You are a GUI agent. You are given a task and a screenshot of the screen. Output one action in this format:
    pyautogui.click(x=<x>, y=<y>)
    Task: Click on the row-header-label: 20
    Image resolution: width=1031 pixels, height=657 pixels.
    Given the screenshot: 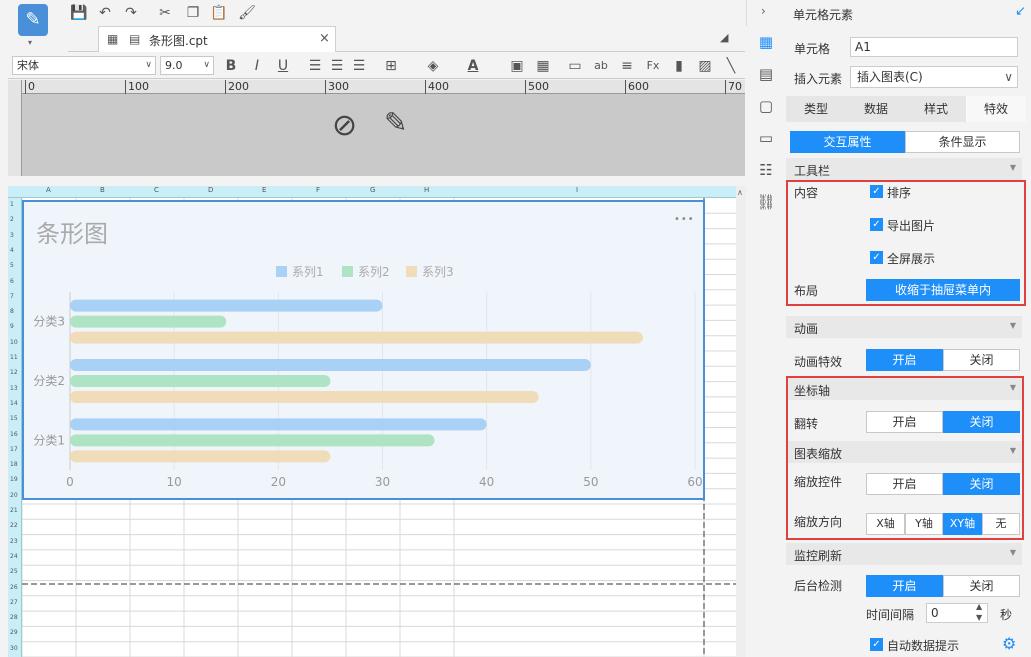 What is the action you would take?
    pyautogui.click(x=14, y=495)
    